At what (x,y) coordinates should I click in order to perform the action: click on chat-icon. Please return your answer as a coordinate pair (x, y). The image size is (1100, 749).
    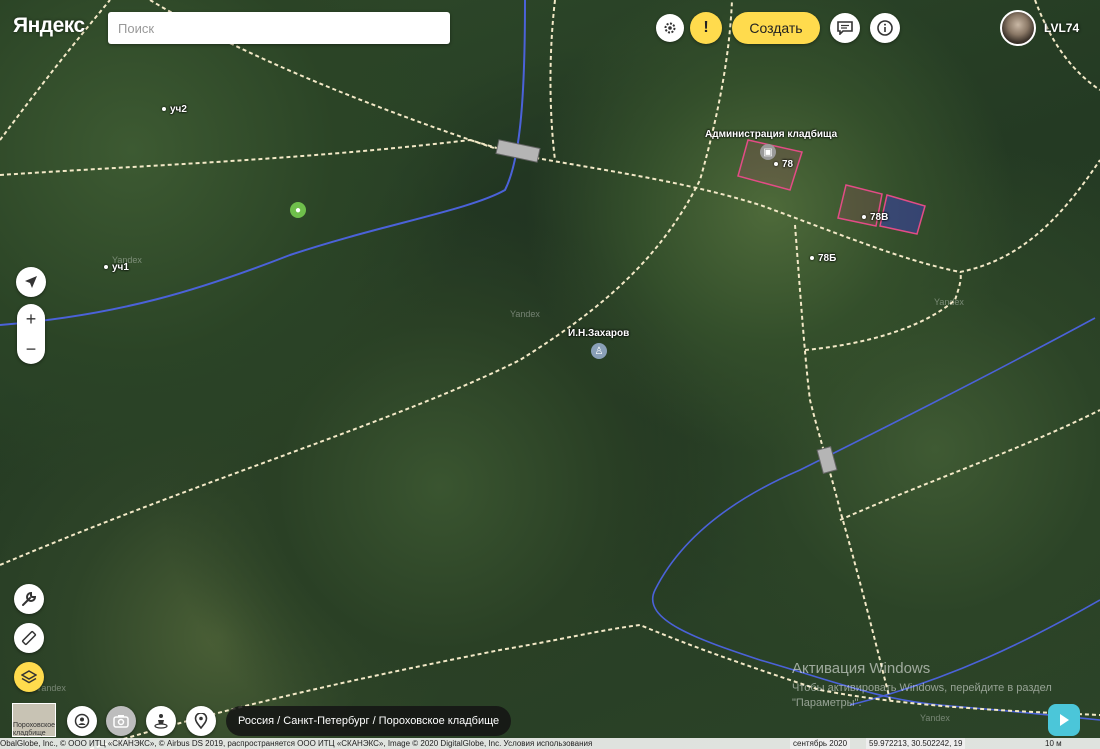
    Looking at the image, I should click on (845, 28).